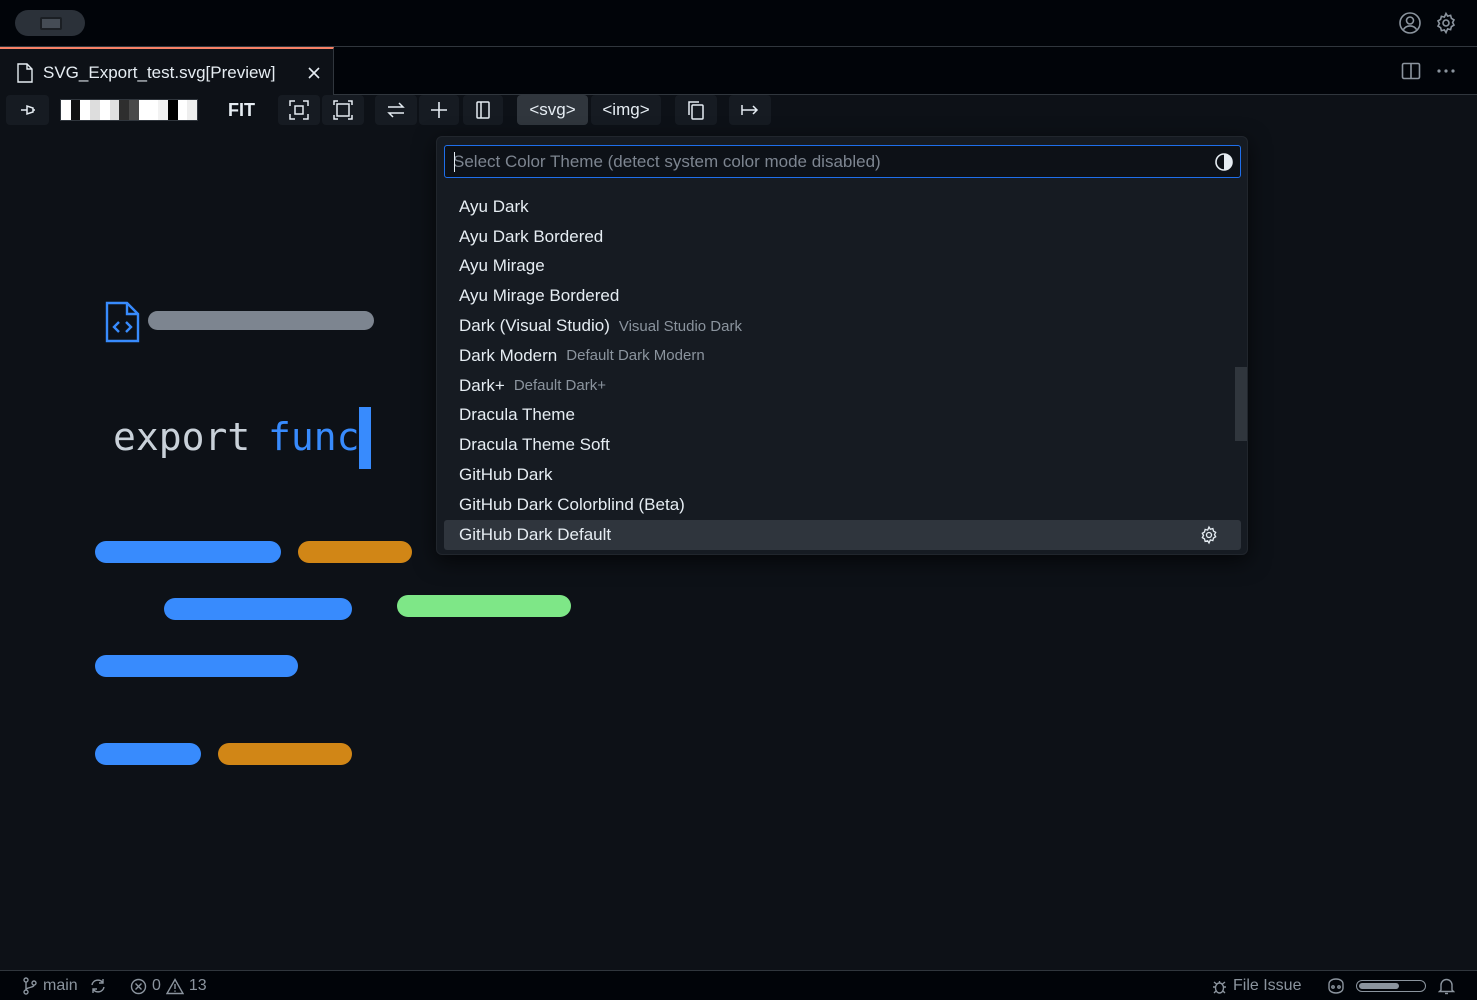 This screenshot has height=1000, width=1477. I want to click on pin-icon, so click(27, 110).